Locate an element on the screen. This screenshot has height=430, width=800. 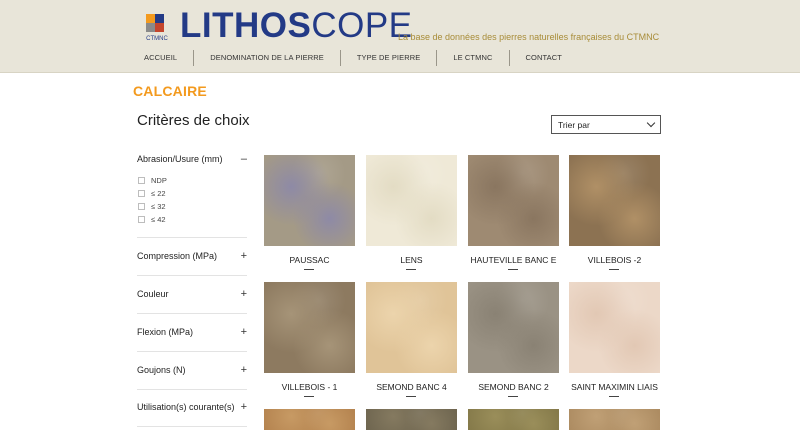
filter-label: Utilisation(s) courante(s) is located at coordinates (186, 407).